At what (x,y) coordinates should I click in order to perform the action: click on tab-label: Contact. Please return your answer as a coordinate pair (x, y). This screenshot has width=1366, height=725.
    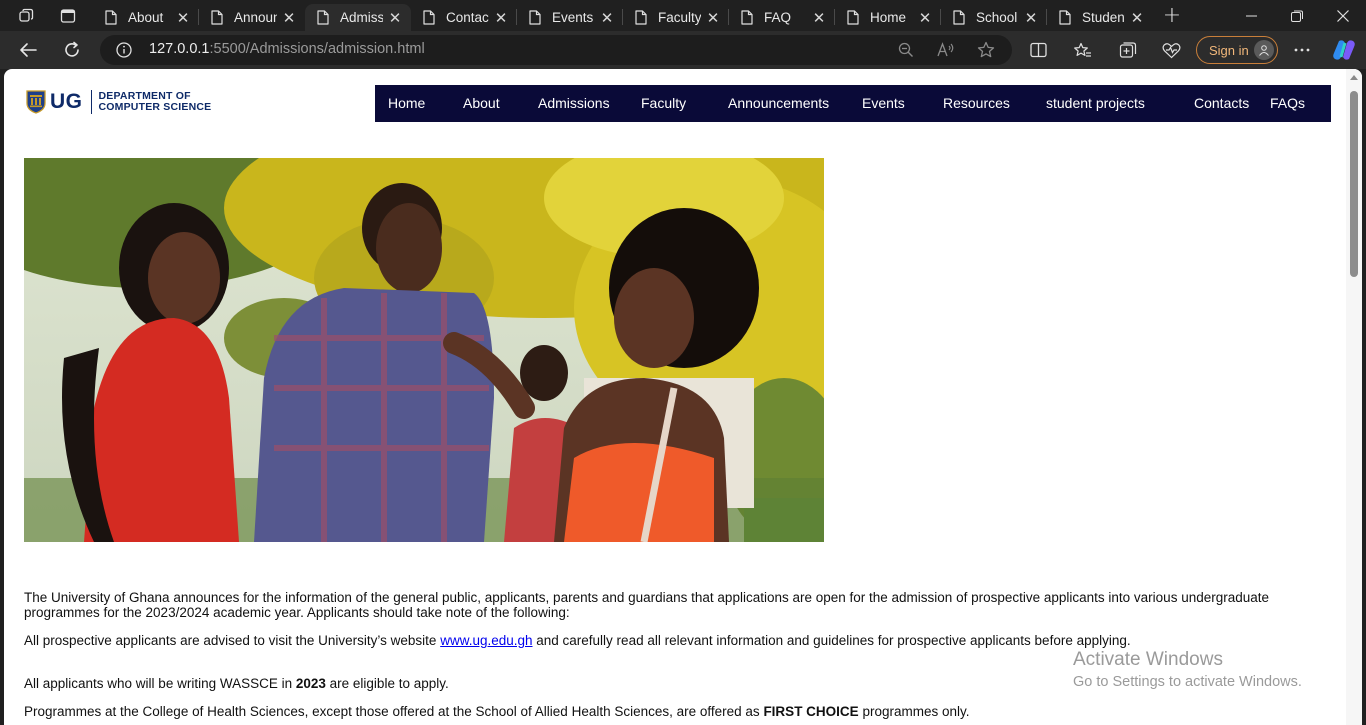
    Looking at the image, I should click on (467, 17).